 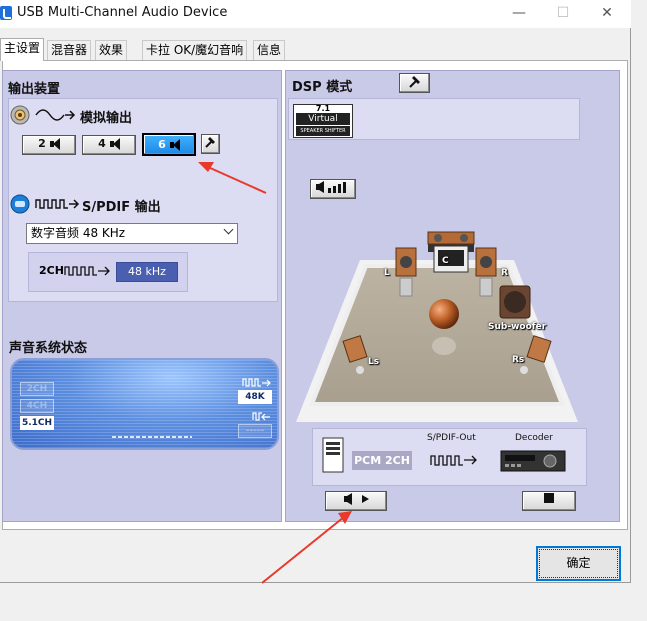 What do you see at coordinates (315, 49) in the screenshot?
I see `tab-strip: 主设置 混音器 效果 卡拉 OK/魔幻音响 信息` at bounding box center [315, 49].